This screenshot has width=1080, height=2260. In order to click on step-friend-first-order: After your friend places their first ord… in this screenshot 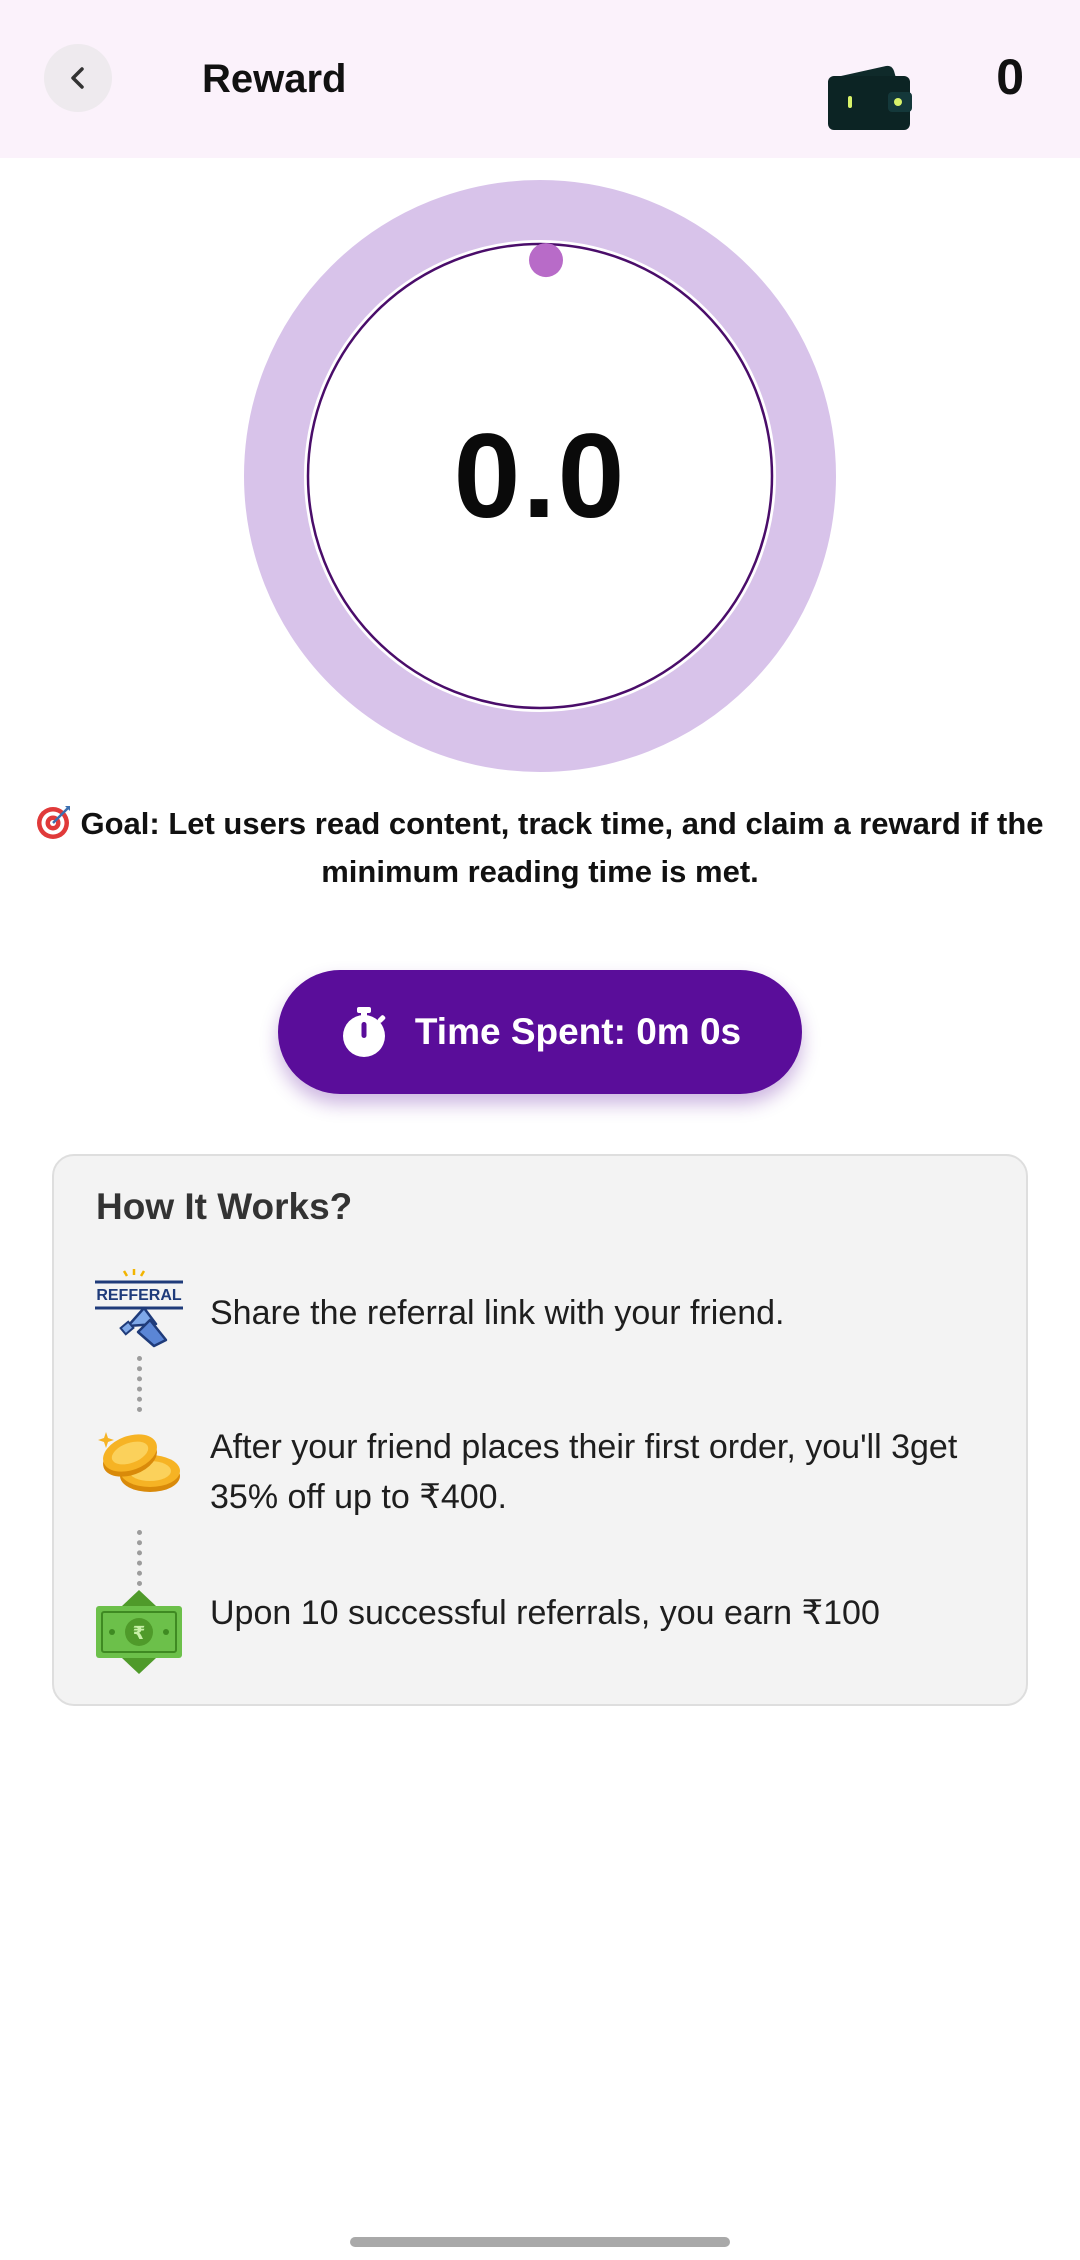, I will do `click(584, 1472)`.